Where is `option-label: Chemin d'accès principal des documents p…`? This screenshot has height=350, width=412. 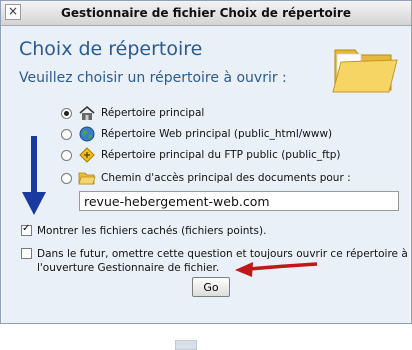 option-label: Chemin d'accès principal des documents p… is located at coordinates (226, 178).